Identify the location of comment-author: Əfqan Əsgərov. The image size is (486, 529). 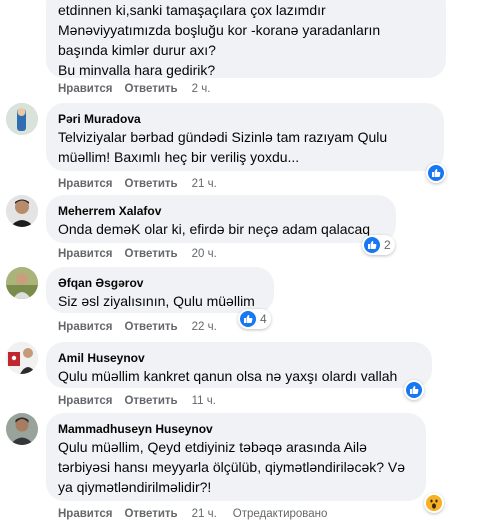
(160, 283).